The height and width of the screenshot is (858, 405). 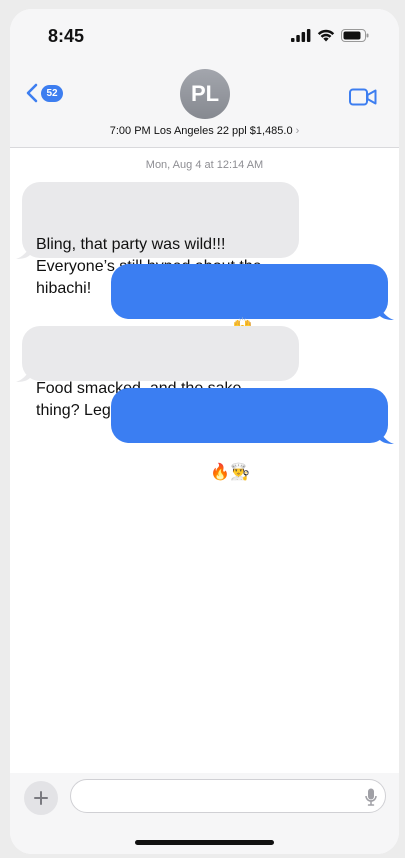 I want to click on plus-icon, so click(x=41, y=798).